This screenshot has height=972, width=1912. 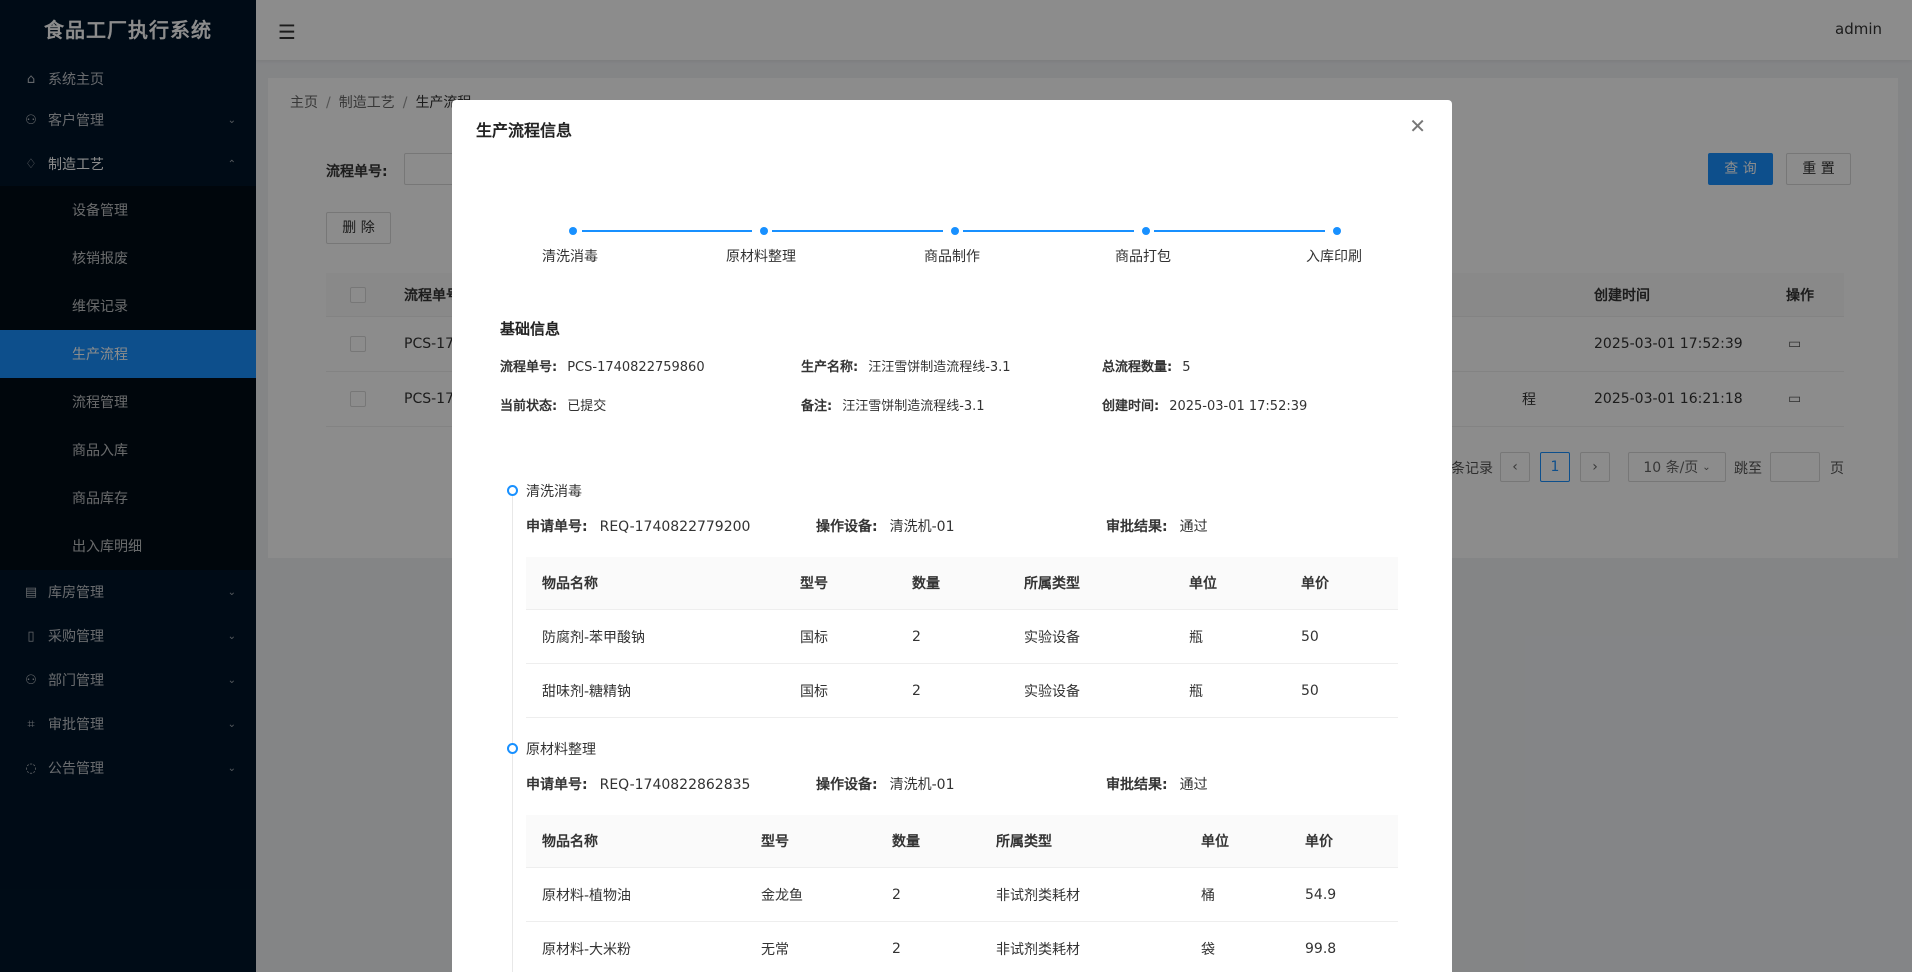 I want to click on stage-title: 清洗消毒, so click(x=554, y=492).